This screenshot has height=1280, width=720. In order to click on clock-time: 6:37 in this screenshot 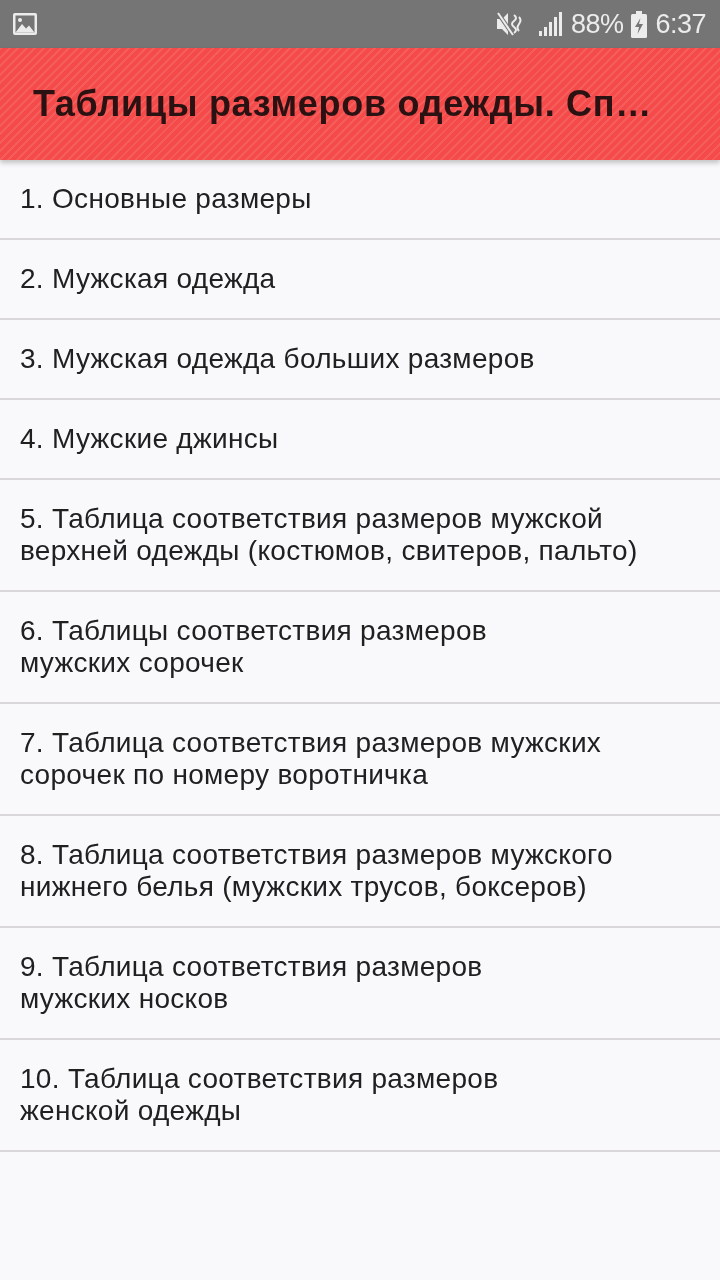, I will do `click(680, 24)`.